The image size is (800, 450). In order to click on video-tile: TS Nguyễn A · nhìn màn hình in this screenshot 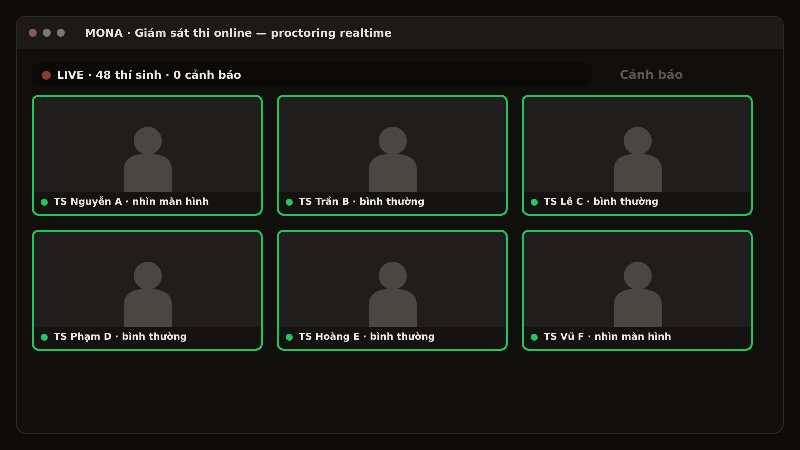, I will do `click(147, 155)`.